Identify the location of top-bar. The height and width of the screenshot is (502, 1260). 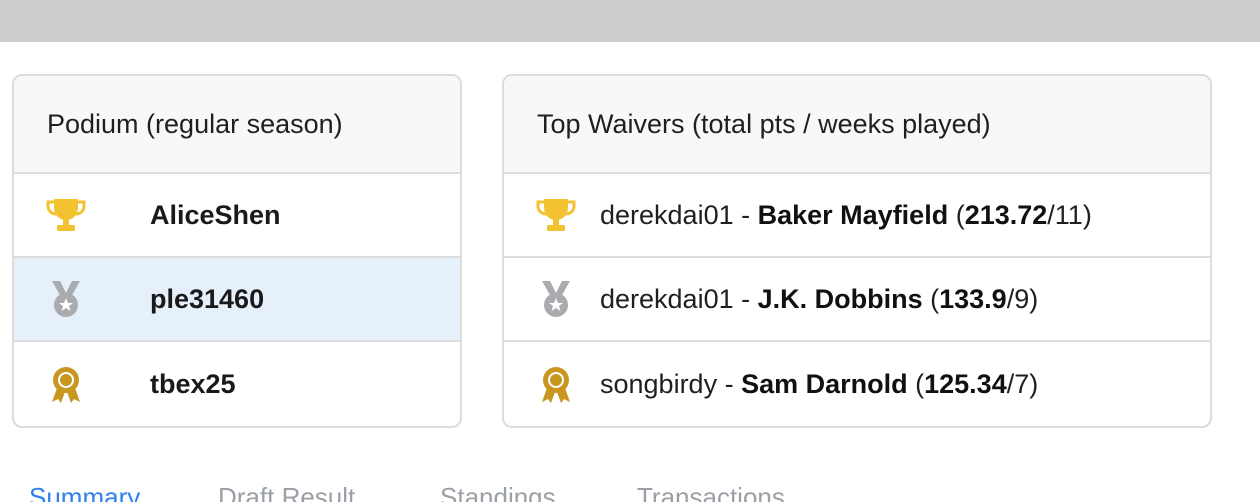
(630, 21).